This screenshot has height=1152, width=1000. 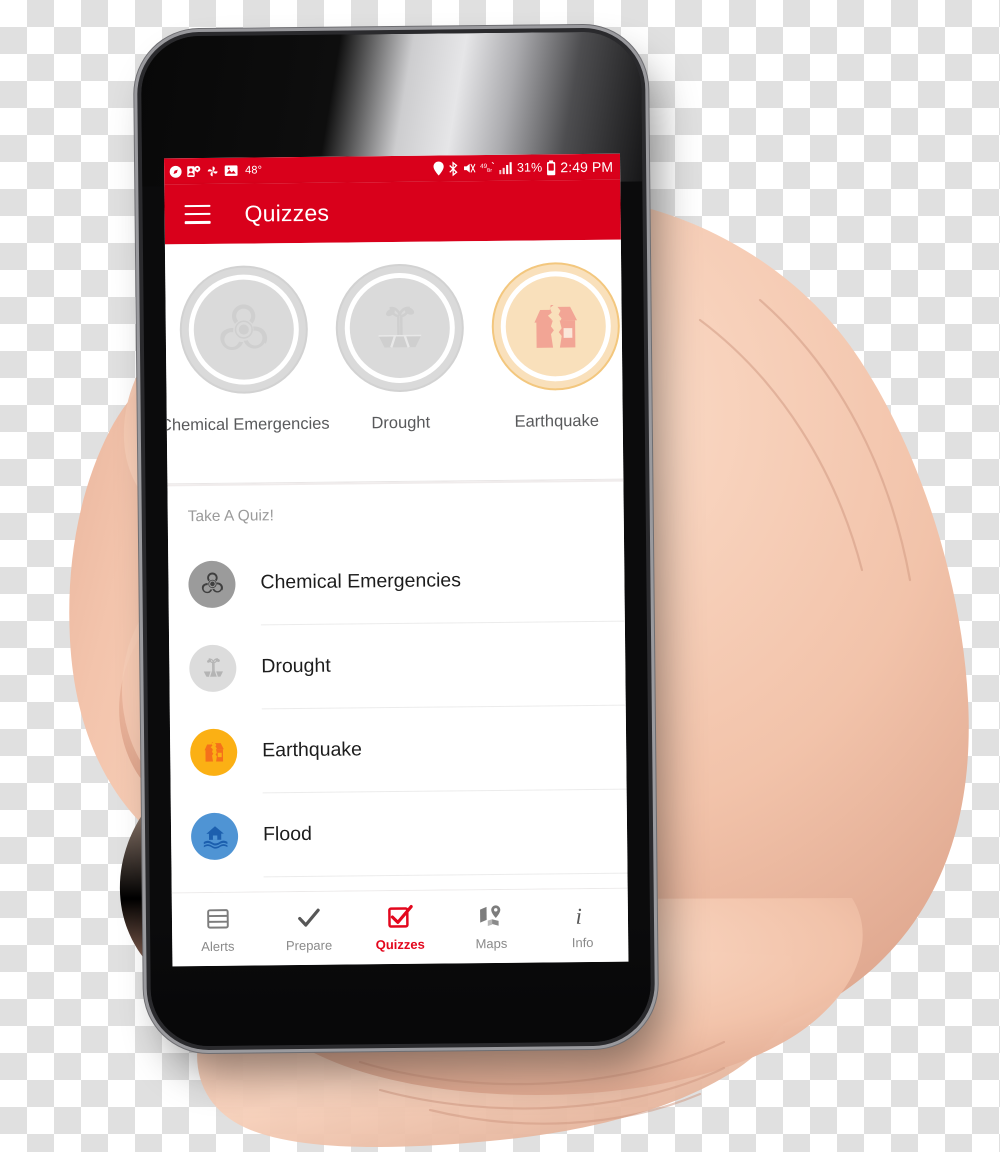 I want to click on list-alerts-icon, so click(x=217, y=918).